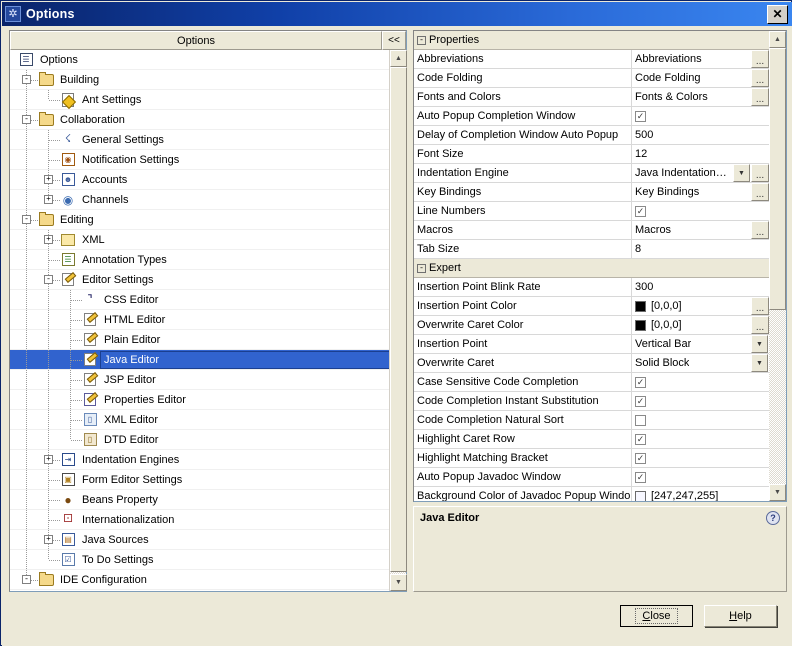 Image resolution: width=792 pixels, height=646 pixels. Describe the element at coordinates (777, 492) in the screenshot. I see `properties-scroll-down-button: ▼` at that location.